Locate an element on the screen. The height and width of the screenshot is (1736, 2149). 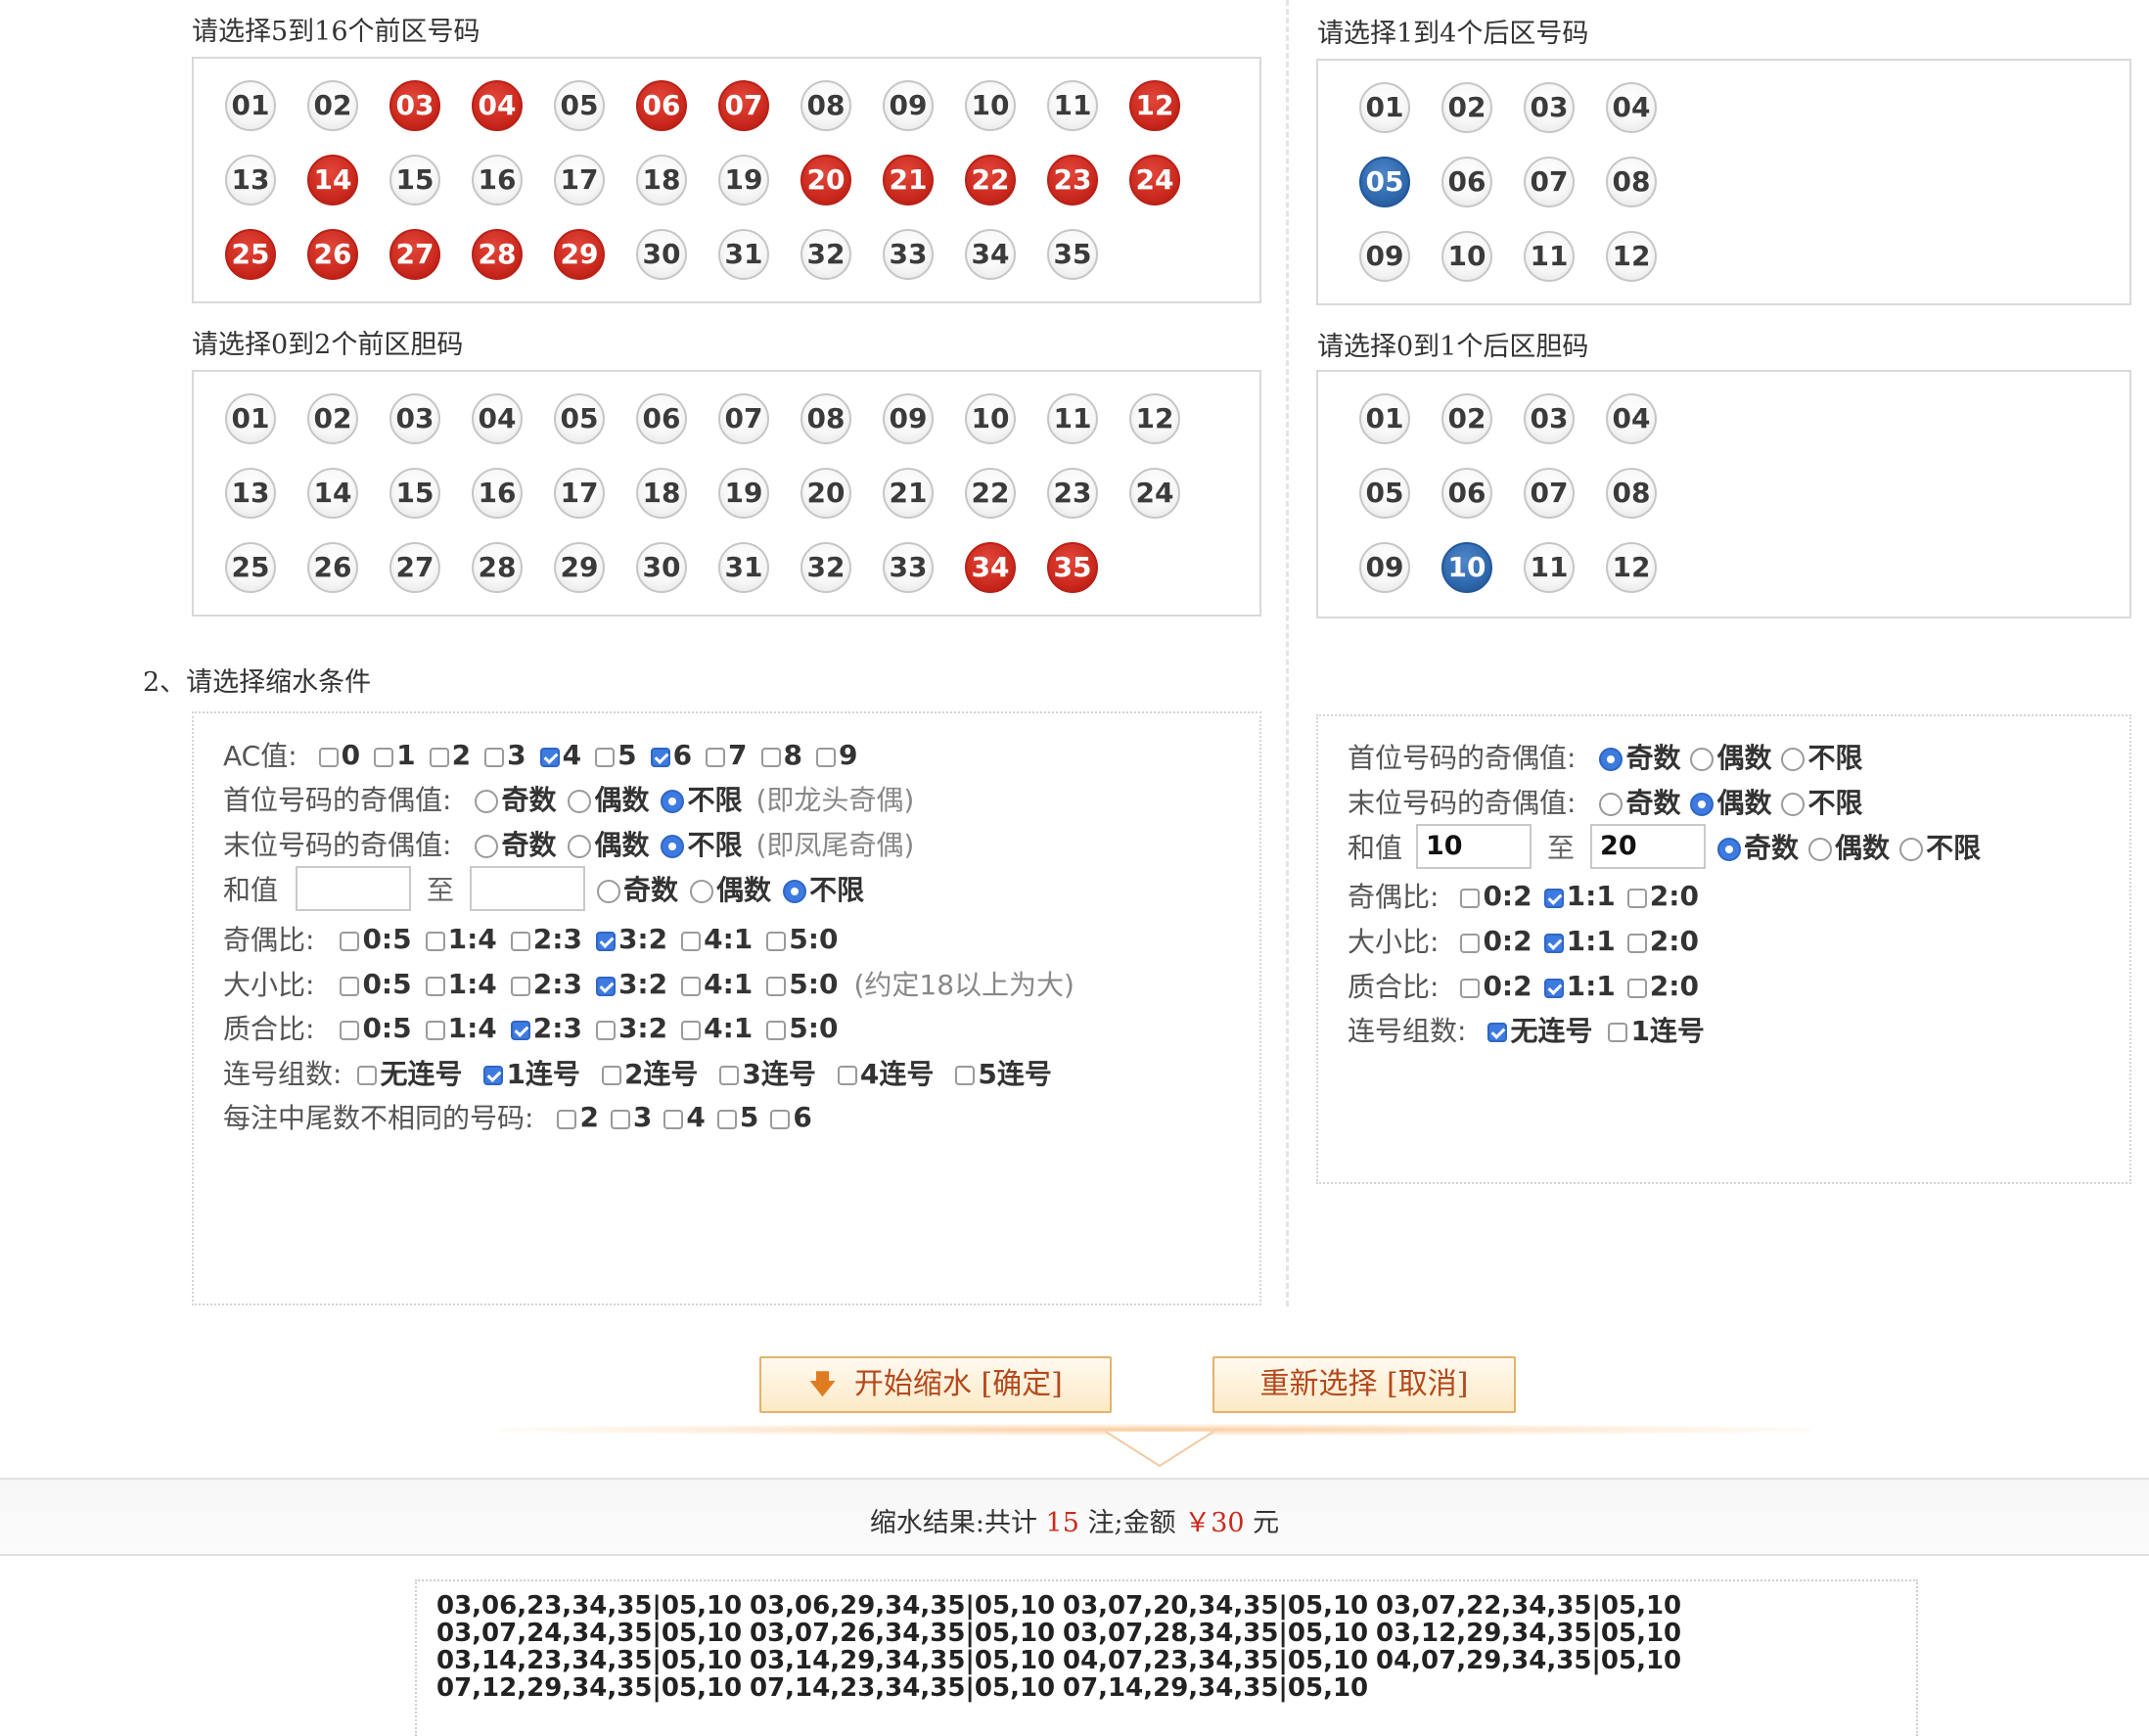
front-main-ball-19: 19 is located at coordinates (743, 180).